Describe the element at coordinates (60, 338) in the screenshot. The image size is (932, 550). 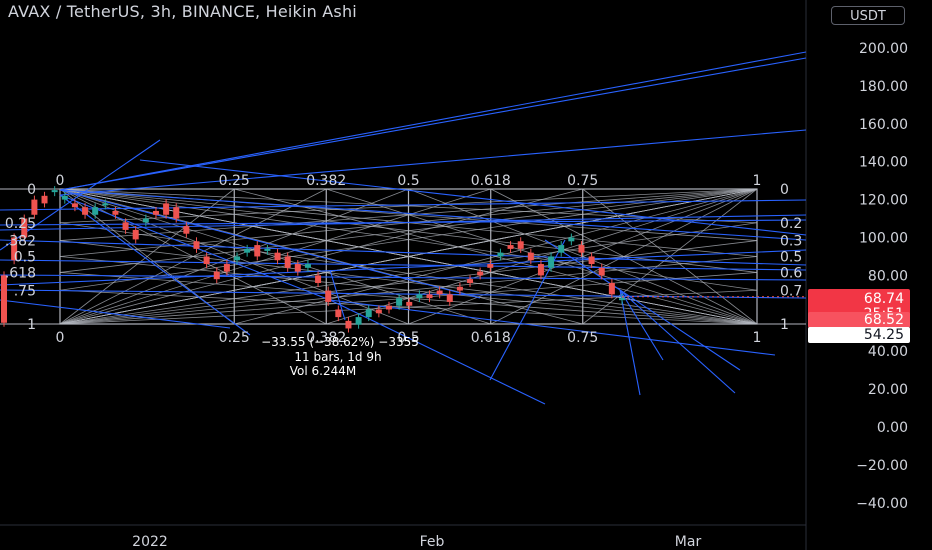
I see `fib-bottom-label: 0` at that location.